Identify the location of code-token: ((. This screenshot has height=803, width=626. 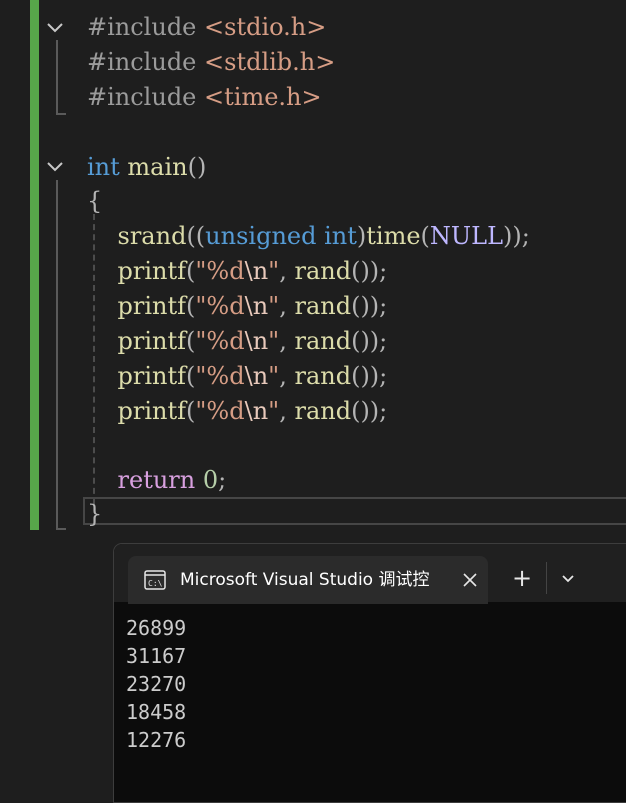
(196, 236).